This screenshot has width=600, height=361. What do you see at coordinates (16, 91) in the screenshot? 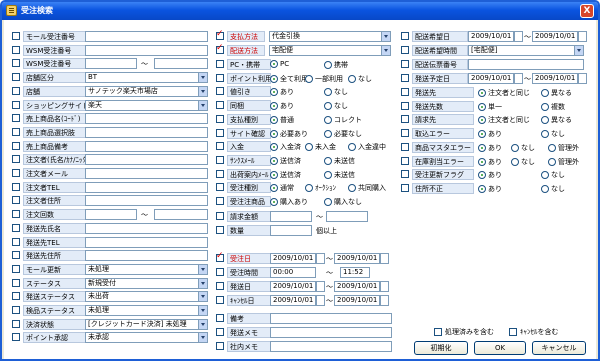
I see `col1-field-4-checkbox` at bounding box center [16, 91].